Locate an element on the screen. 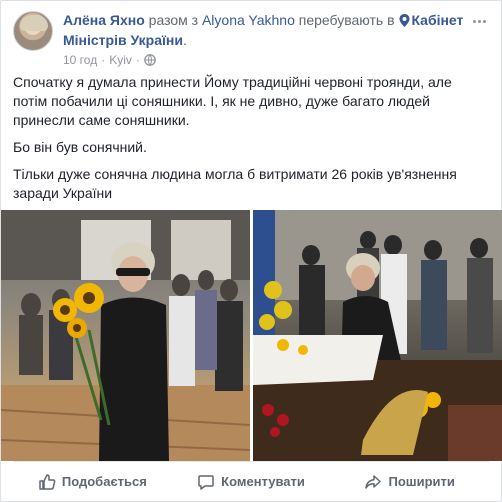 Image resolution: width=502 pixels, height=502 pixels. with-text: разом з is located at coordinates (173, 20).